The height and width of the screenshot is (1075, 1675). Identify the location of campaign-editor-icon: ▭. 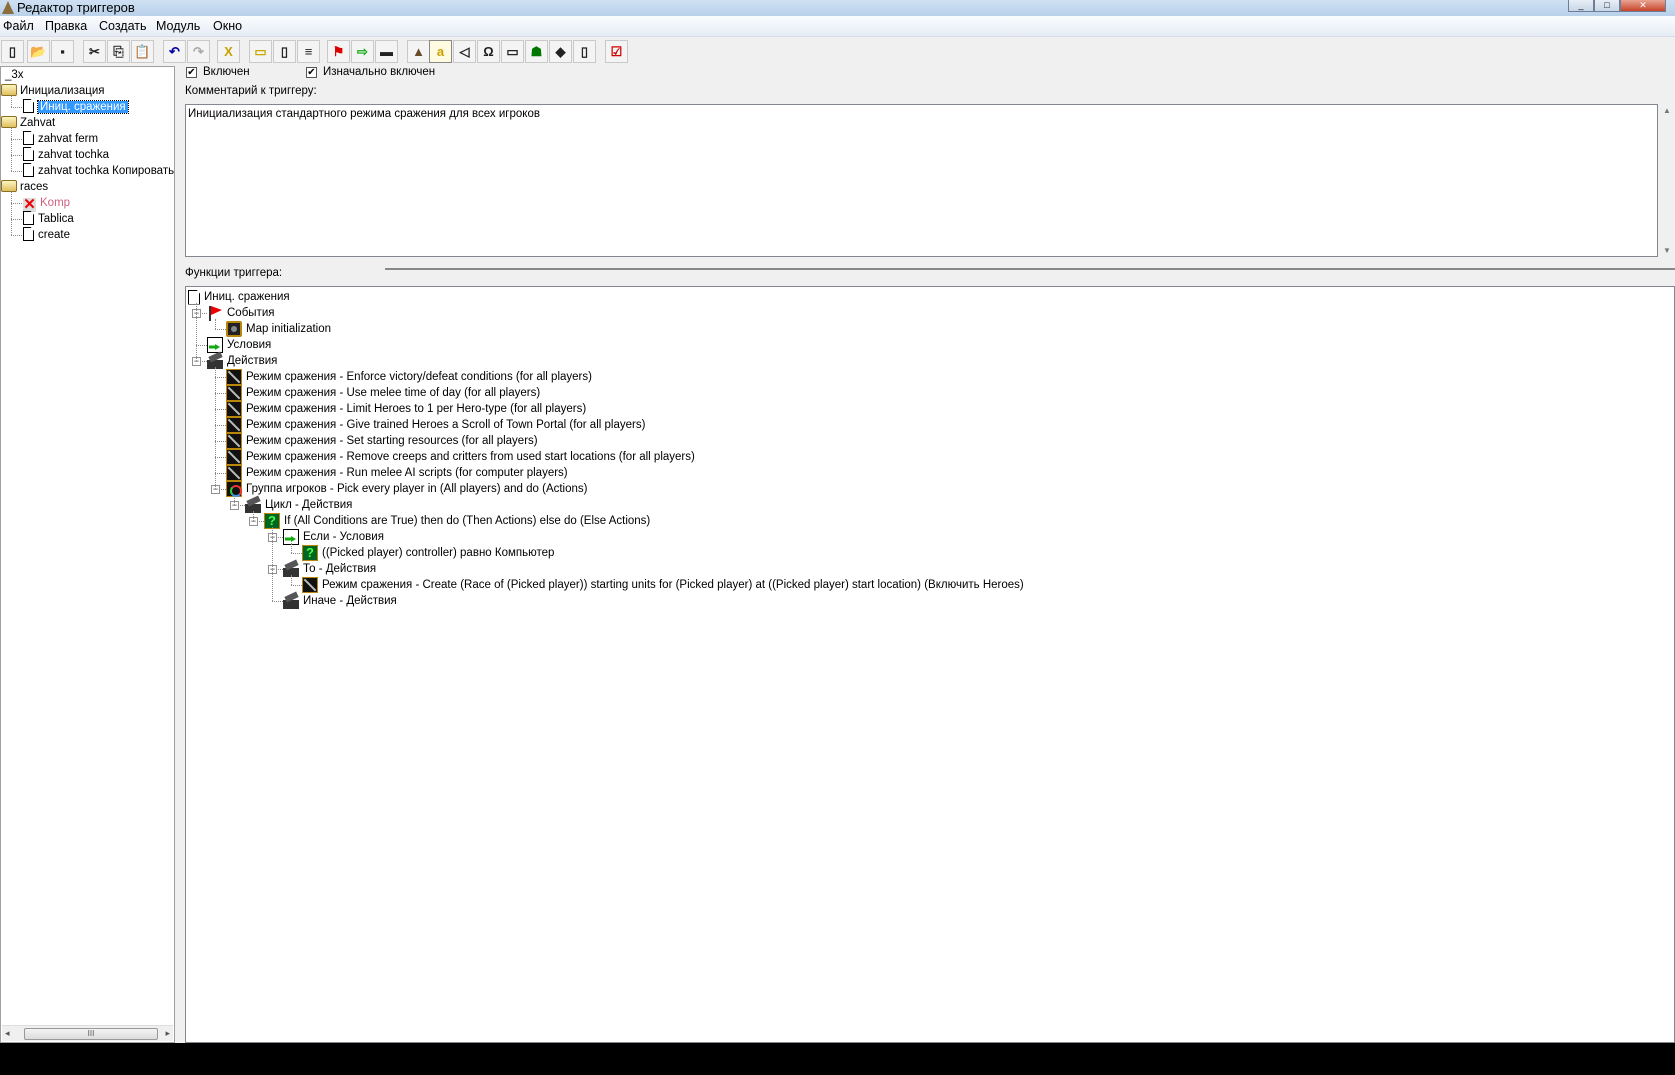
(512, 51).